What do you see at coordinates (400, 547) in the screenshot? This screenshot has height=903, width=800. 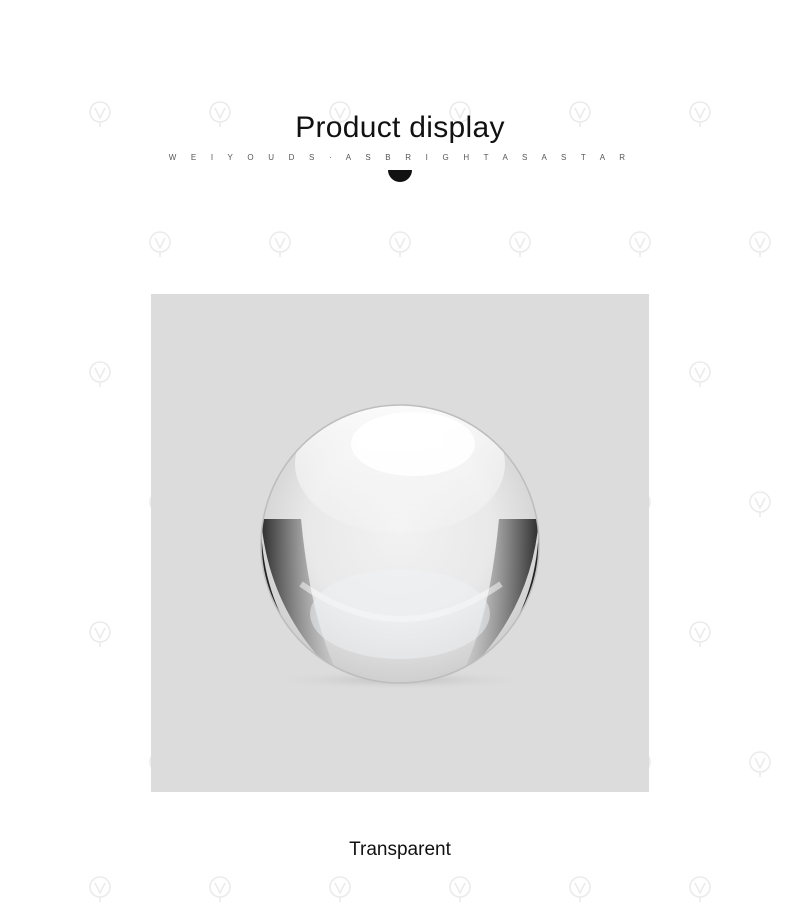 I see `crystal-ball-icon` at bounding box center [400, 547].